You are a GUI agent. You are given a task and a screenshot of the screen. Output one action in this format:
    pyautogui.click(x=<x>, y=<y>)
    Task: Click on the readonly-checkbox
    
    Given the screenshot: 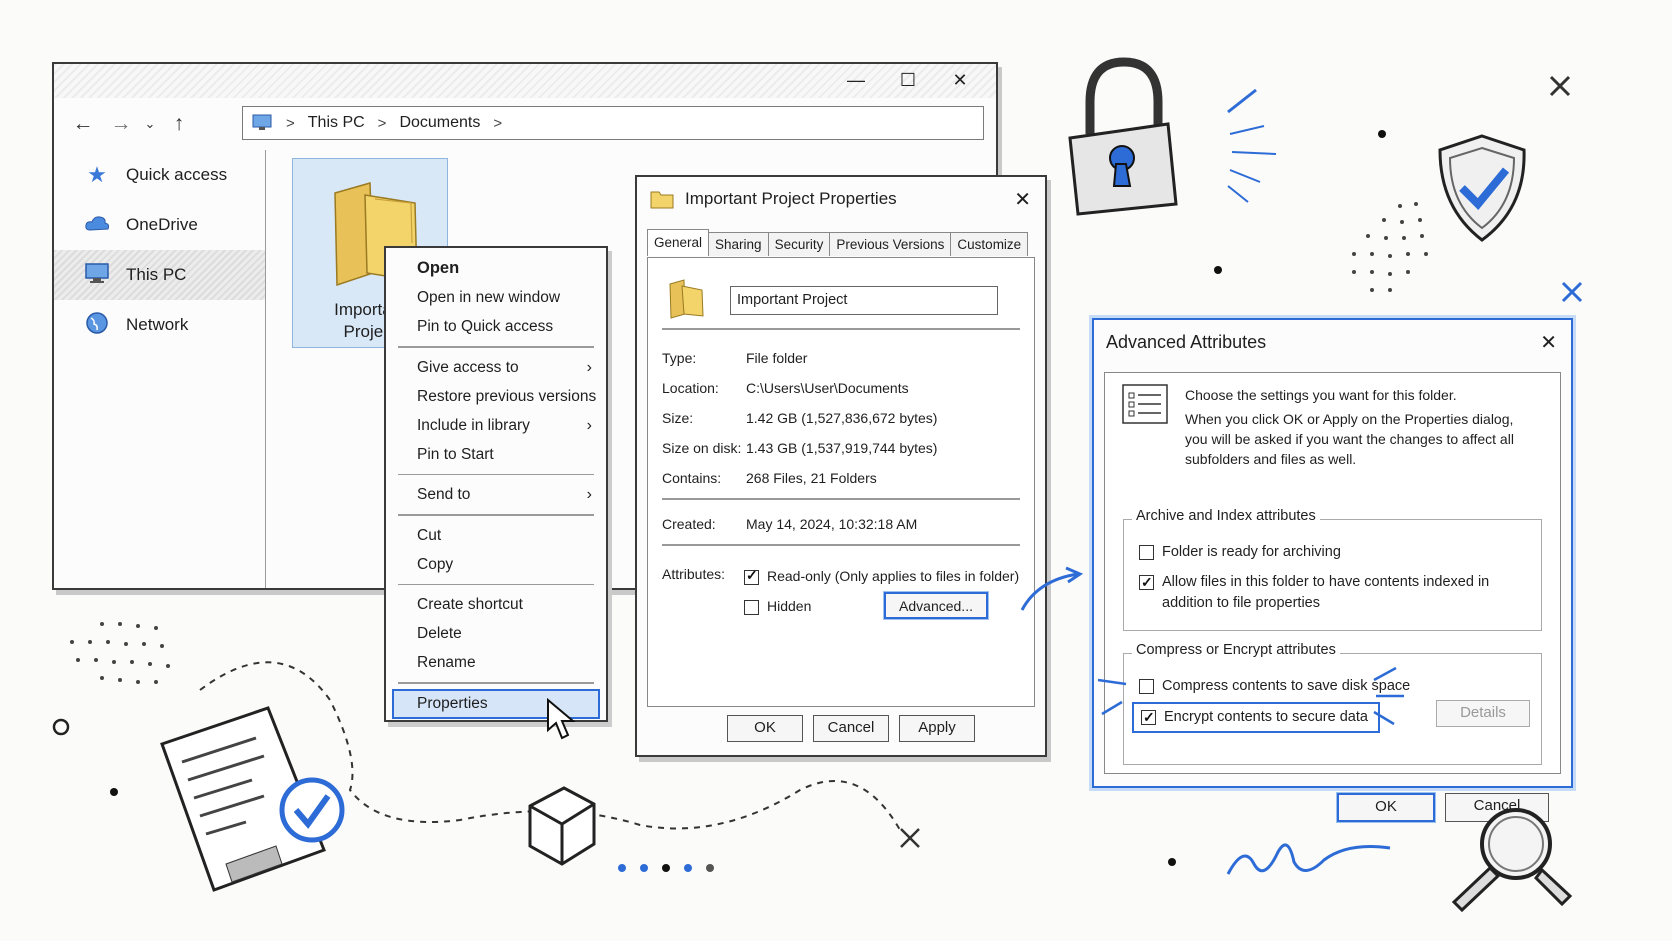 What is the action you would take?
    pyautogui.click(x=751, y=576)
    